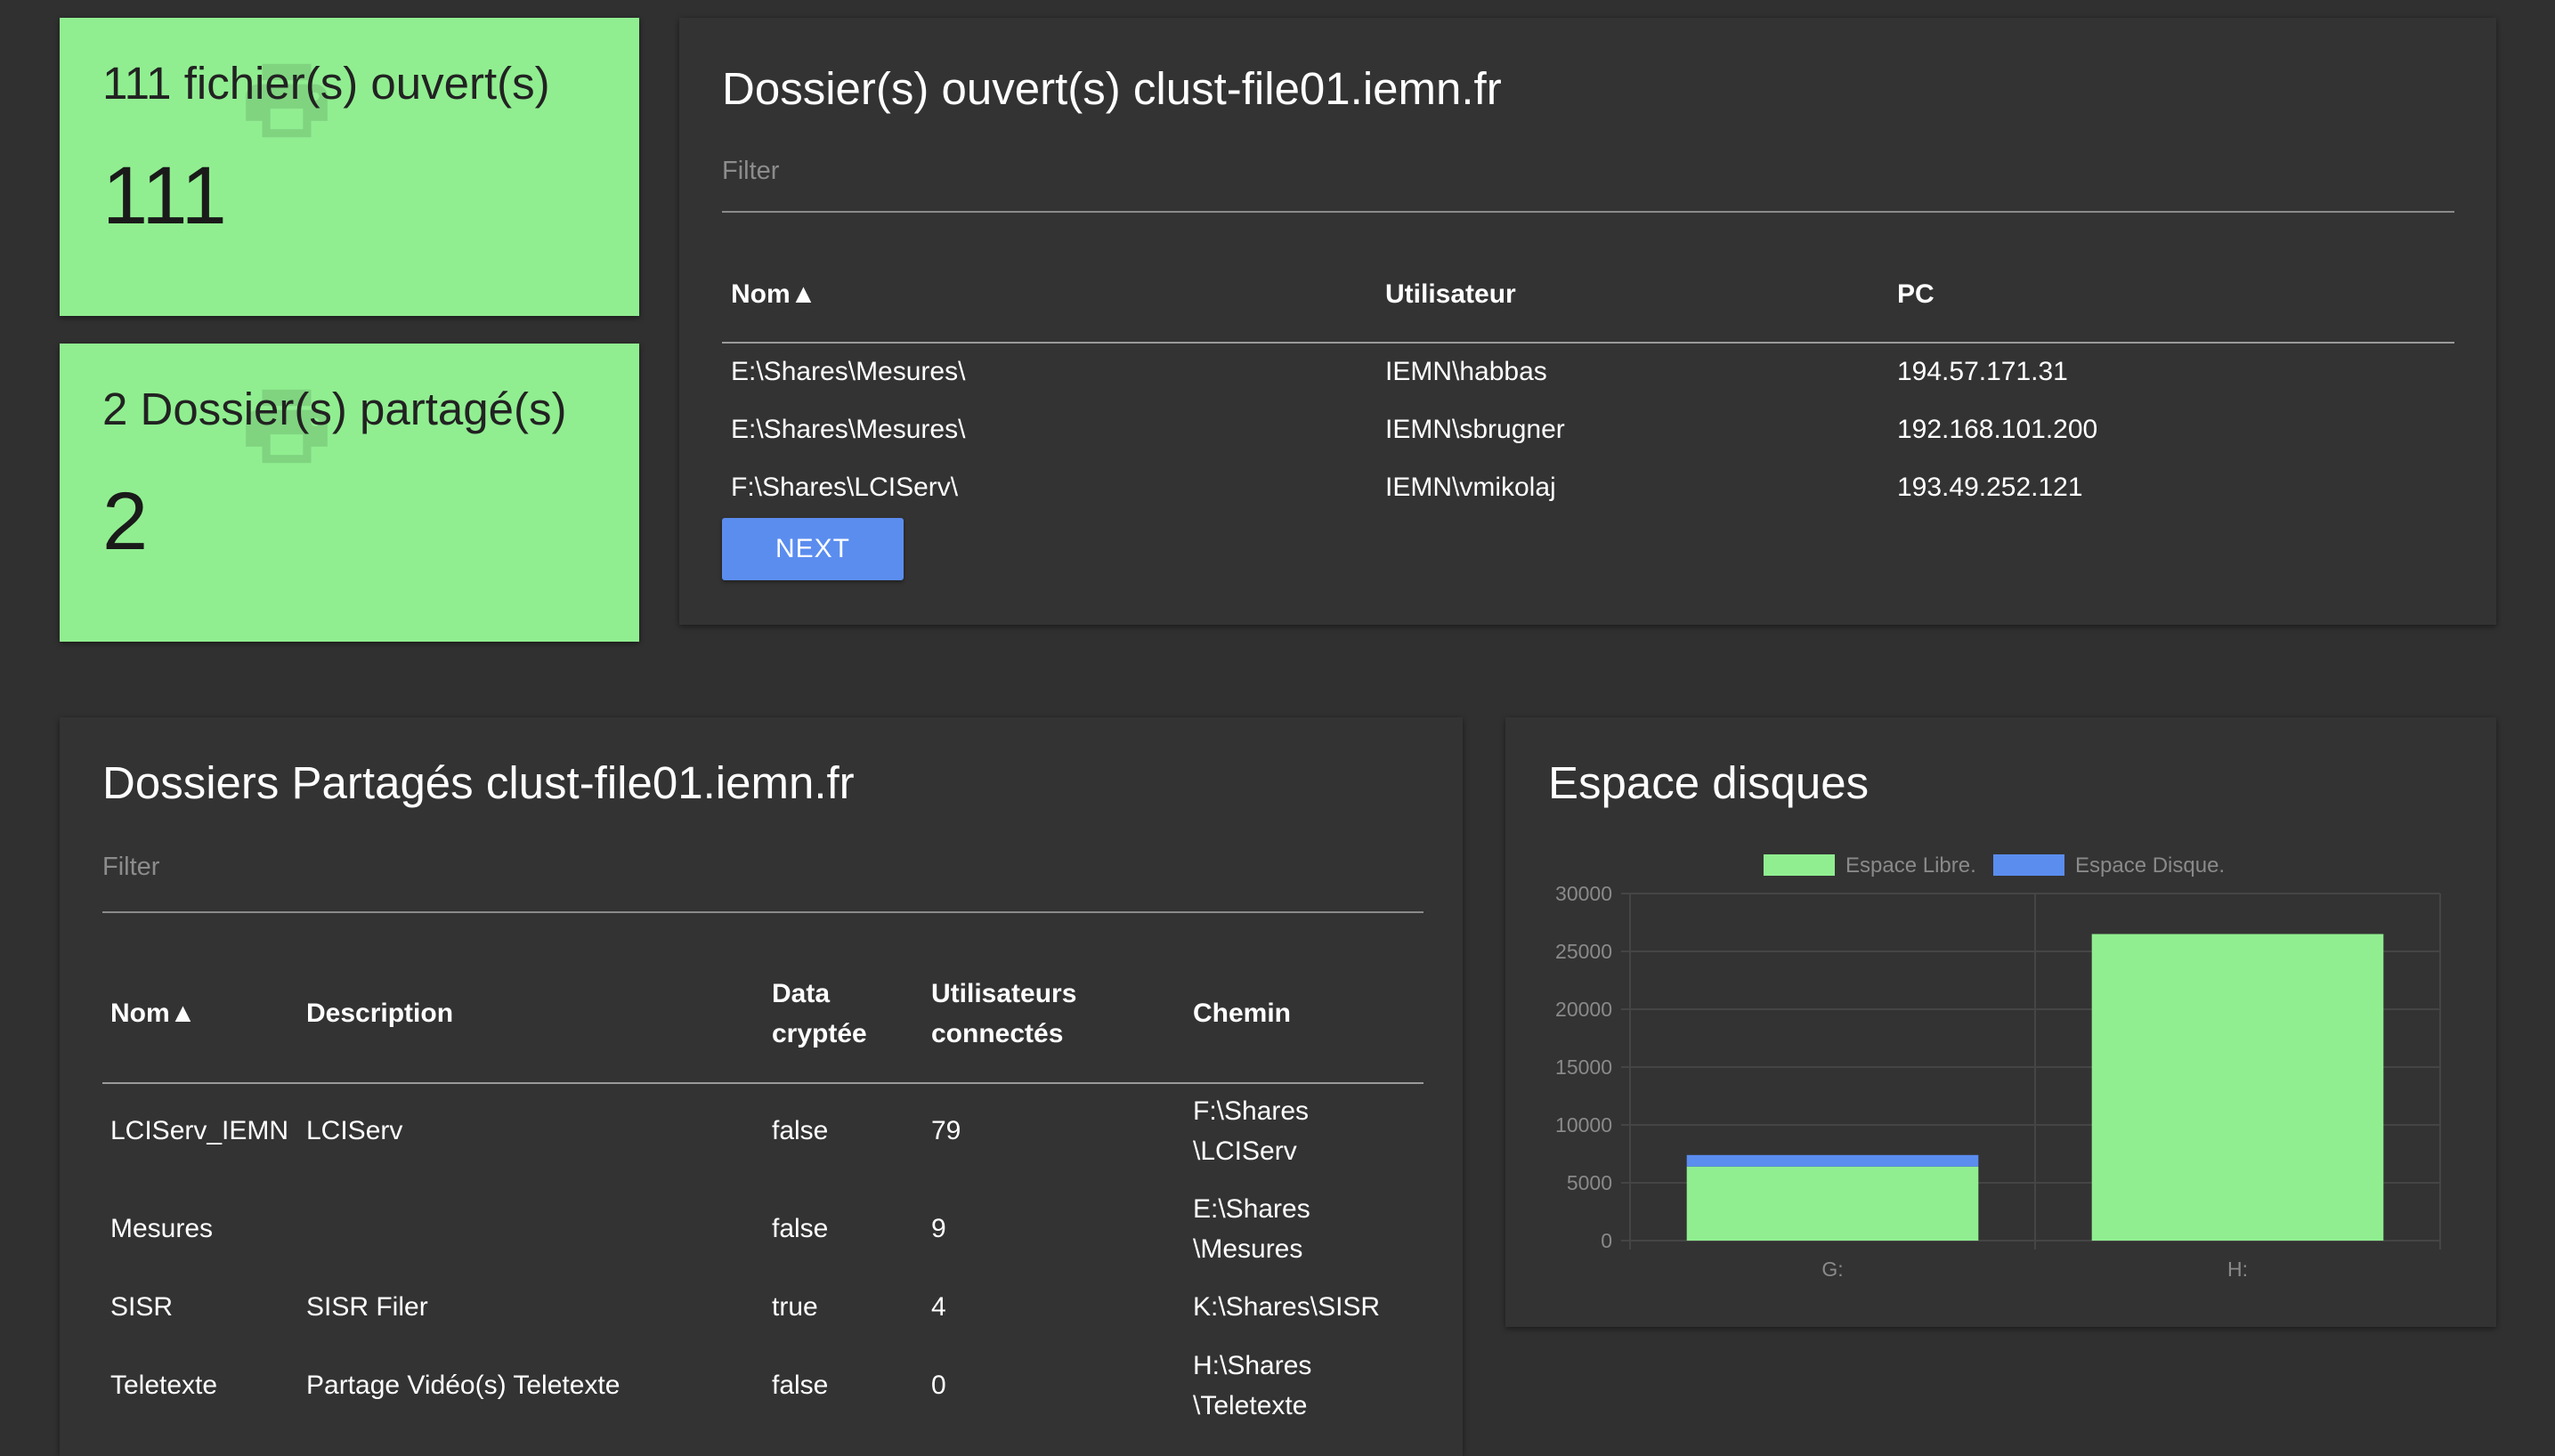  Describe the element at coordinates (946, 1130) in the screenshot. I see `table-cell-users: 79` at that location.